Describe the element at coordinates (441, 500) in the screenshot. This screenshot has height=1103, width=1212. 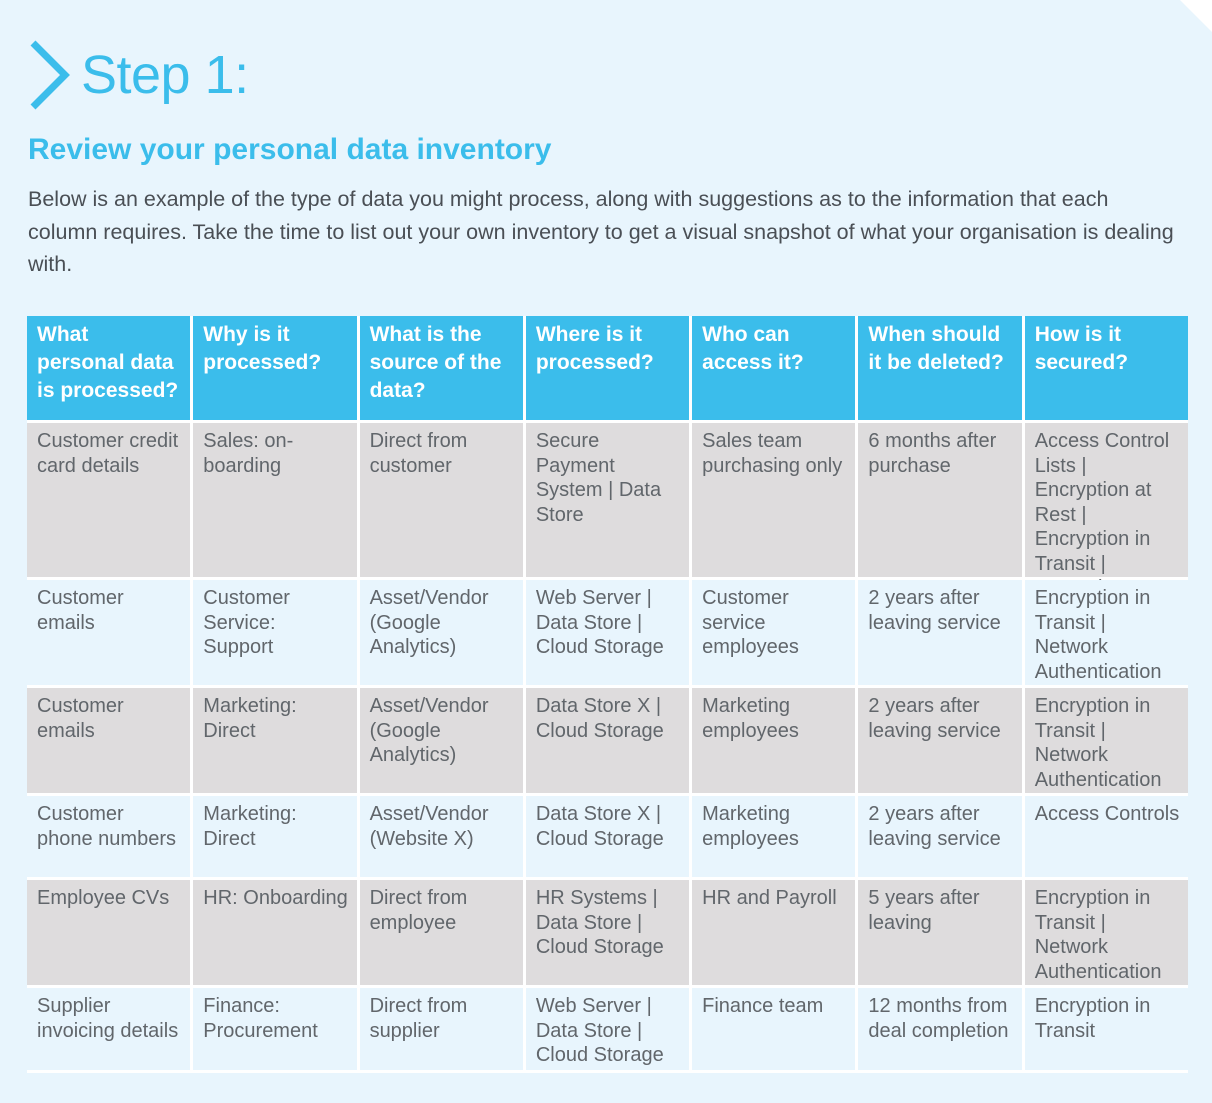
I see `table-cell: Direct from customer` at that location.